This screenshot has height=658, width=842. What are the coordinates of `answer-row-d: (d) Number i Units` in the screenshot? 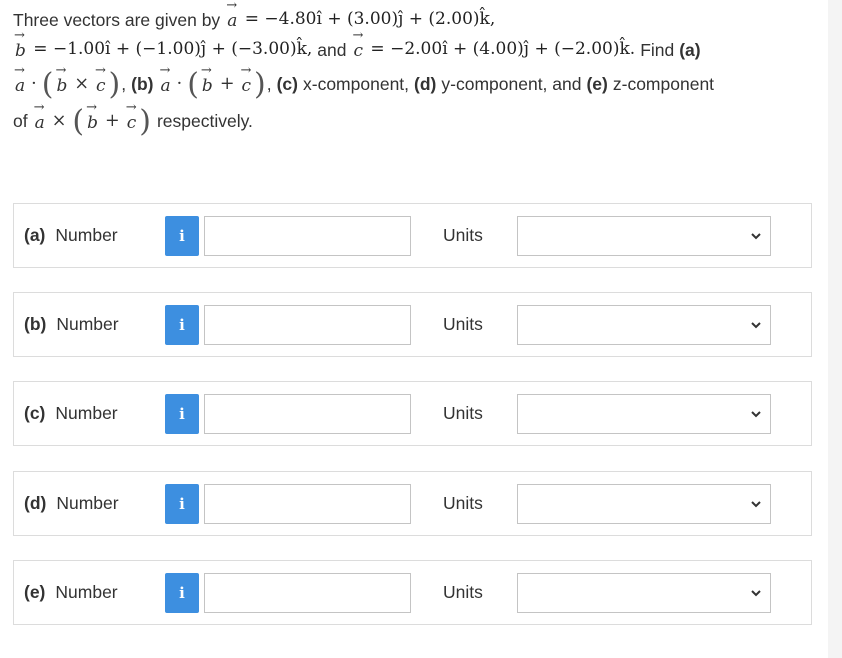 It's located at (412, 503).